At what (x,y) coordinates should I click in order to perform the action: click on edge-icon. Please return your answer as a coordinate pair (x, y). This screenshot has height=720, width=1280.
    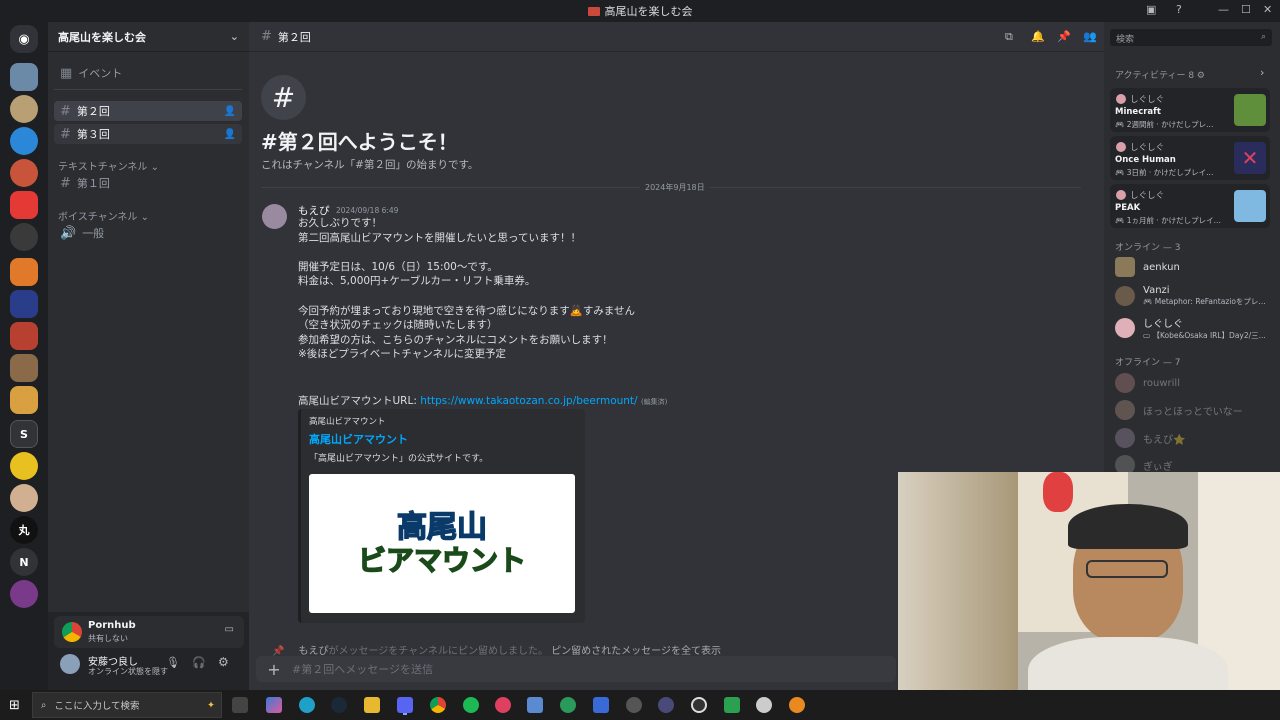
    Looking at the image, I should click on (307, 705).